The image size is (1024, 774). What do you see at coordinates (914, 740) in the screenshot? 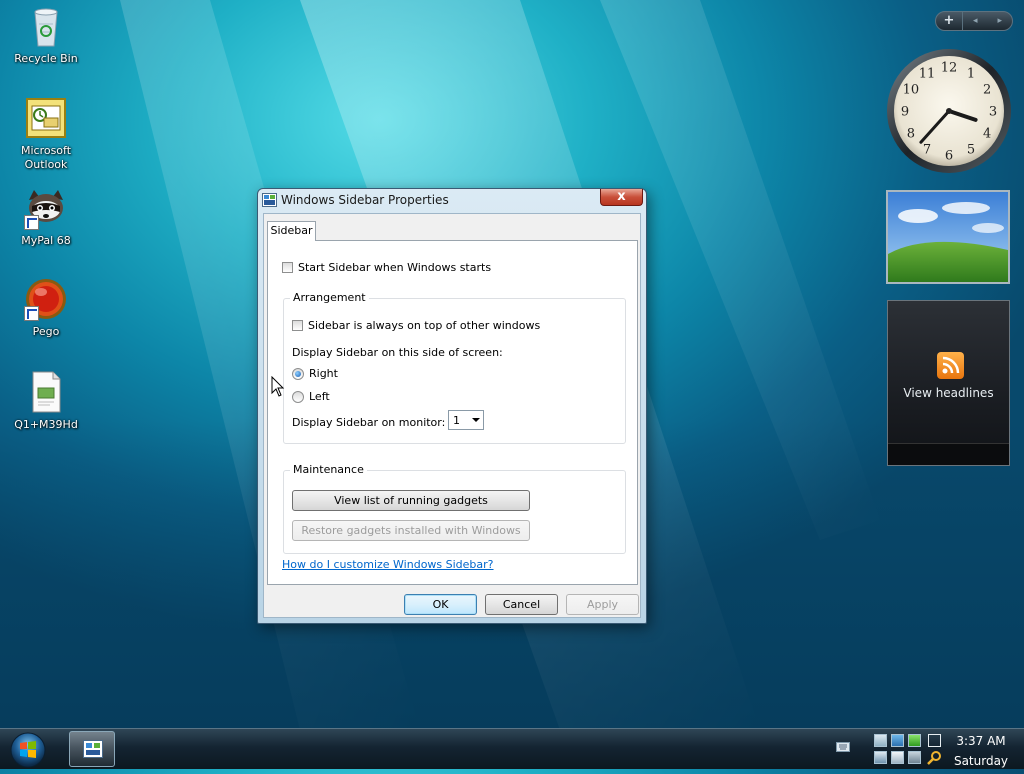
I see `security-check-icon` at bounding box center [914, 740].